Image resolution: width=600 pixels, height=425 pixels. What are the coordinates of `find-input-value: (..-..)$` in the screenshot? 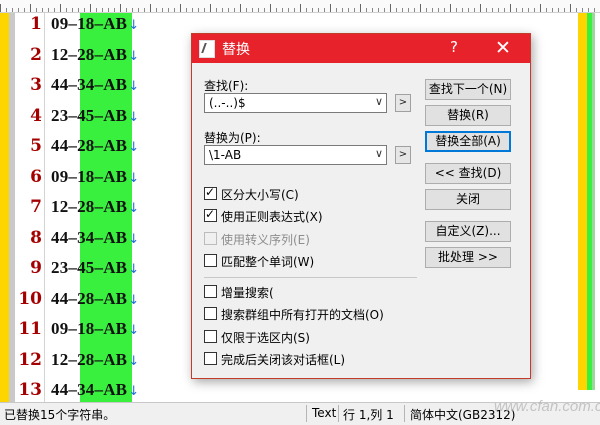 It's located at (227, 103).